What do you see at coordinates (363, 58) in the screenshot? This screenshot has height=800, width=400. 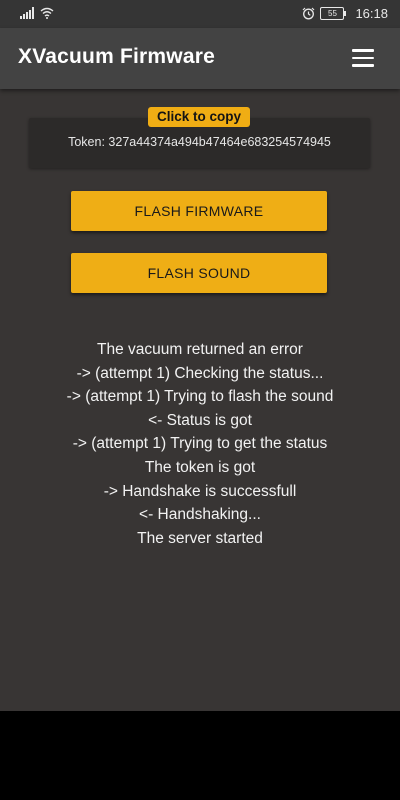 I see `hamburger-menu-icon` at bounding box center [363, 58].